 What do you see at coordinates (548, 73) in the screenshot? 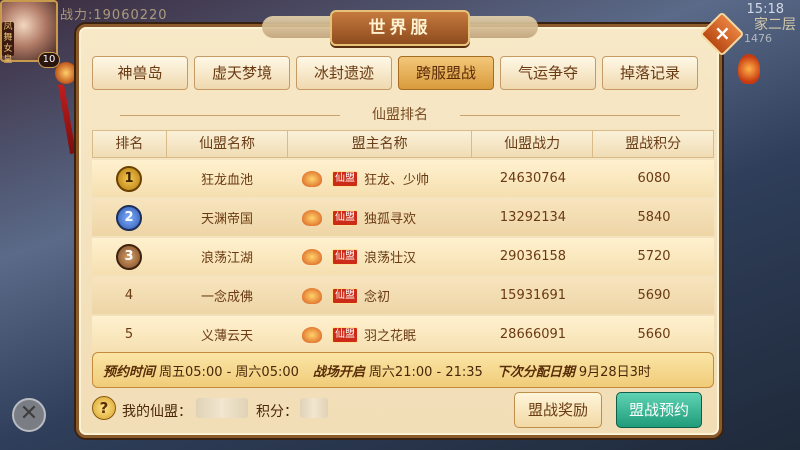
I see `tab-fortune-contest: 气运争夺` at bounding box center [548, 73].